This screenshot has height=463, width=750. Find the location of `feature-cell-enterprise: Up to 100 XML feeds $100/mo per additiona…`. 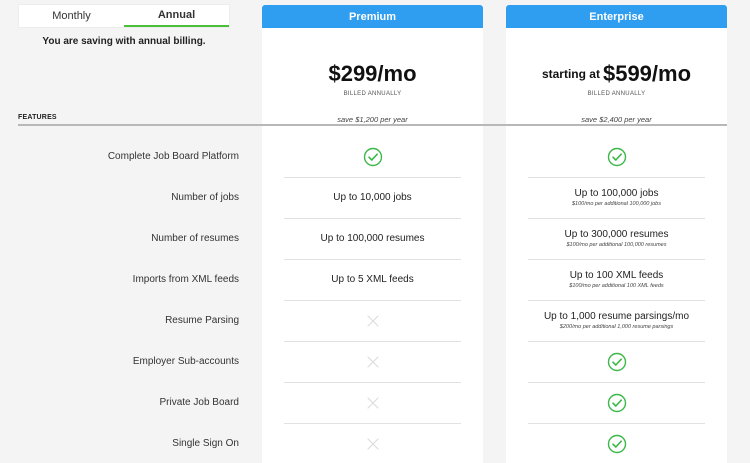

feature-cell-enterprise: Up to 100 XML feeds $100/mo per additiona… is located at coordinates (616, 279).